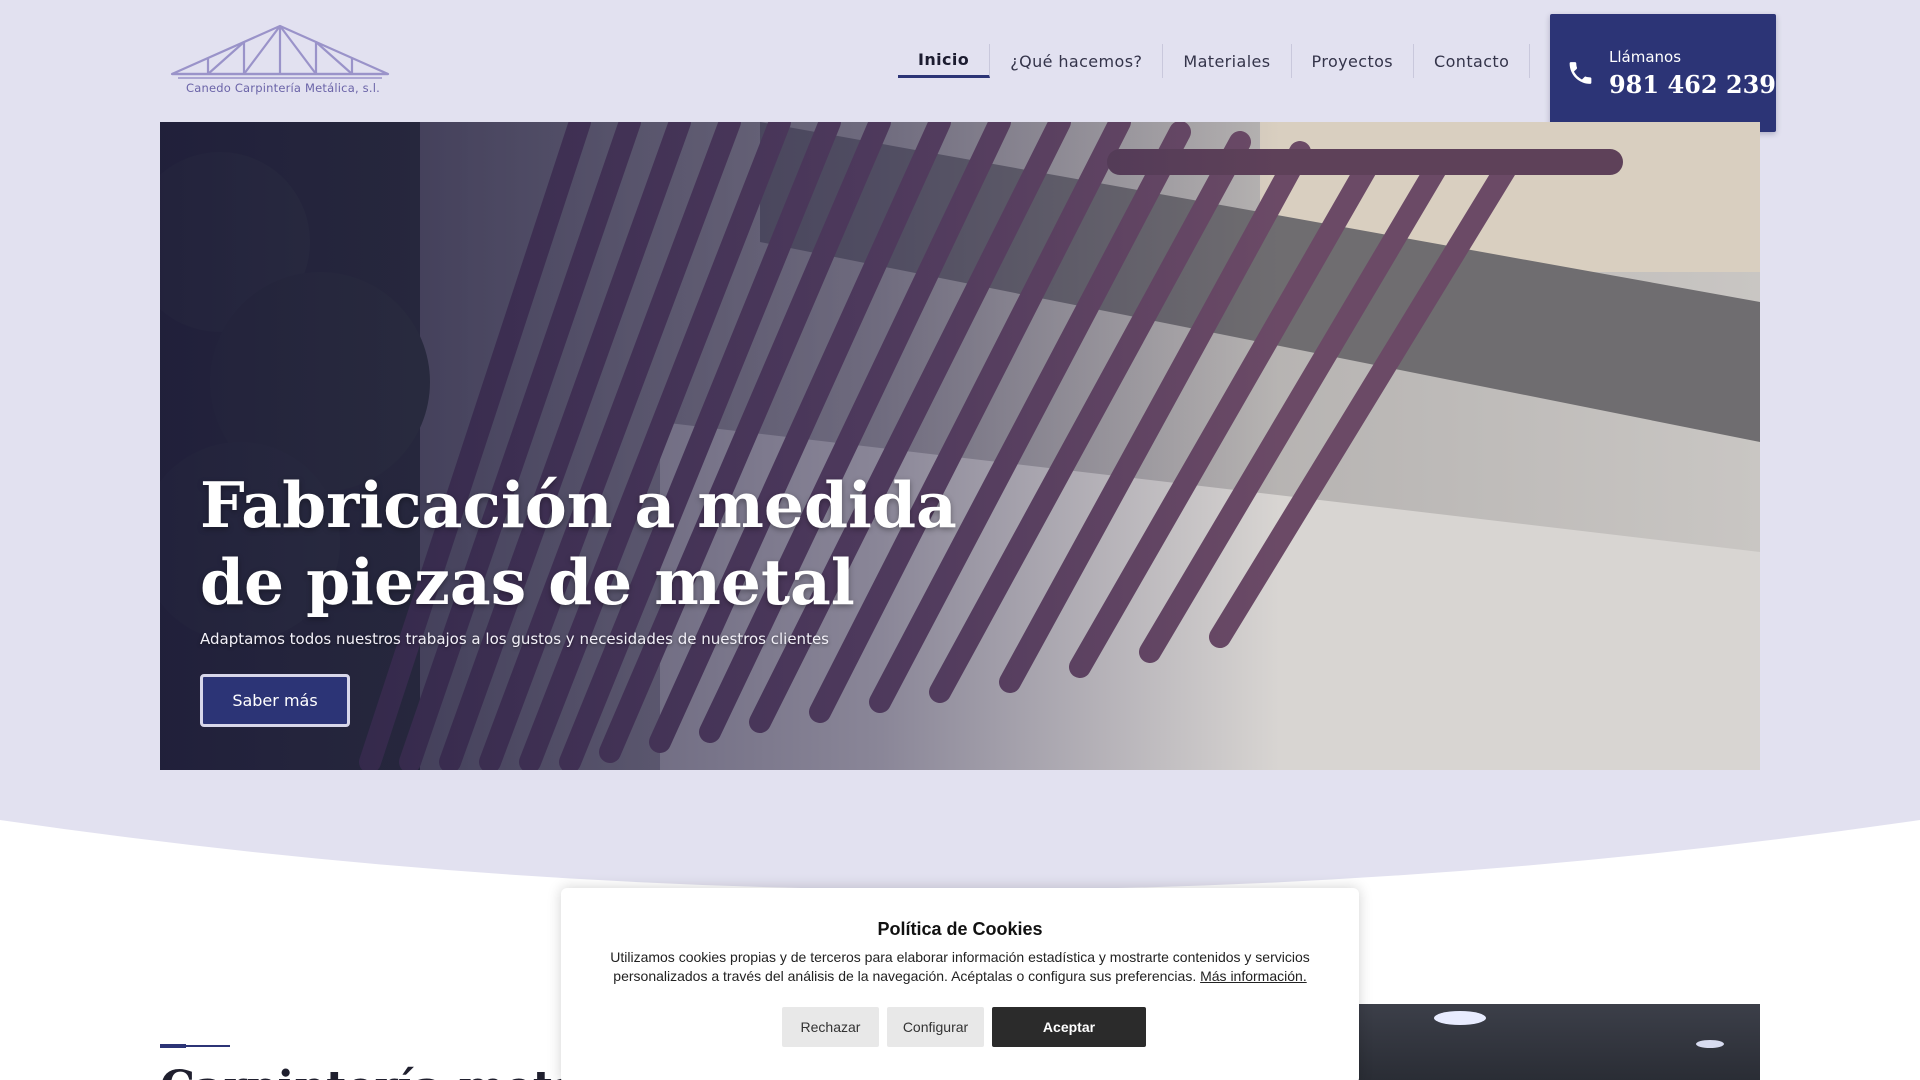 This screenshot has width=1920, height=1080. What do you see at coordinates (1077, 61) in the screenshot?
I see `nav-item-que-hacemos: ¿Qué hacemos?` at bounding box center [1077, 61].